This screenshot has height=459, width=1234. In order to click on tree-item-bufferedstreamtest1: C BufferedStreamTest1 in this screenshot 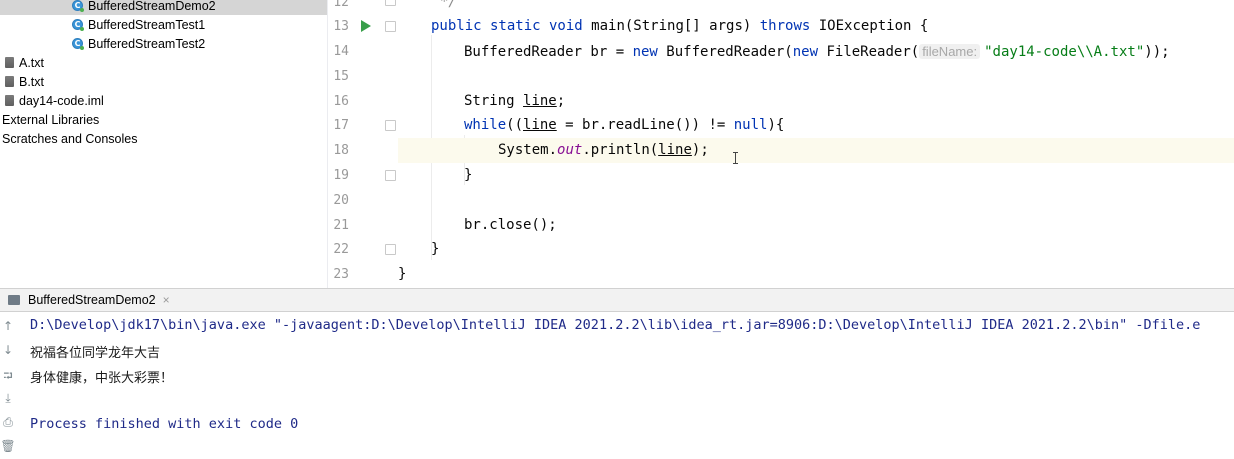, I will do `click(163, 24)`.